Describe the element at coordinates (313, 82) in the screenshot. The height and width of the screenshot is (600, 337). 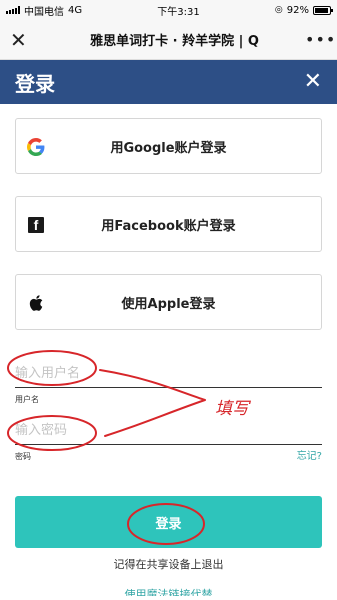
I see `login-close-icon: ✕` at that location.